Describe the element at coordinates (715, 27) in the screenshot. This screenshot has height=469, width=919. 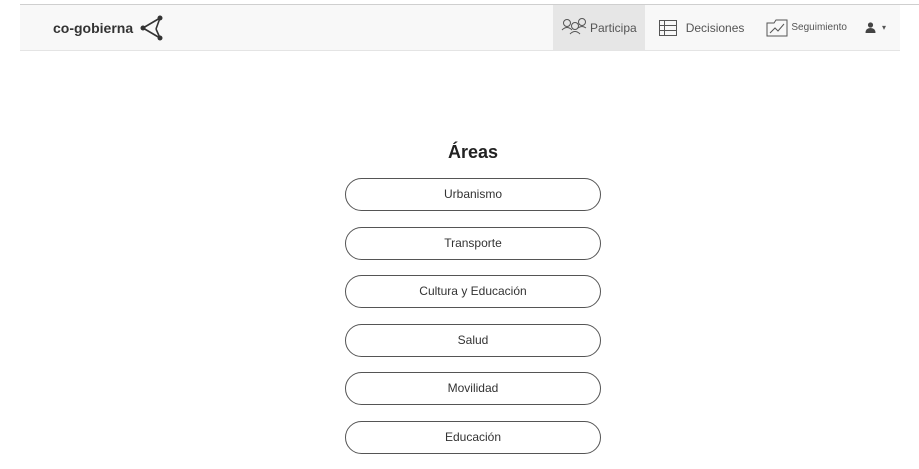
I see `nav-decisiones-label: Decisiones` at that location.